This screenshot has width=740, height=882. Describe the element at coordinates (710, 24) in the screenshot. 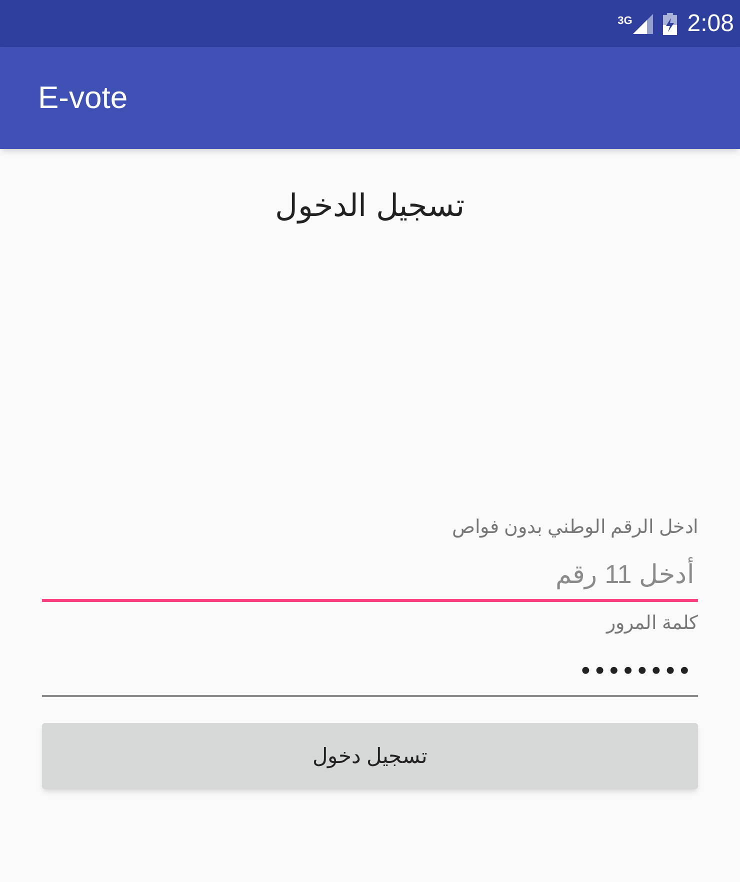

I see `clock: 2:08` at that location.